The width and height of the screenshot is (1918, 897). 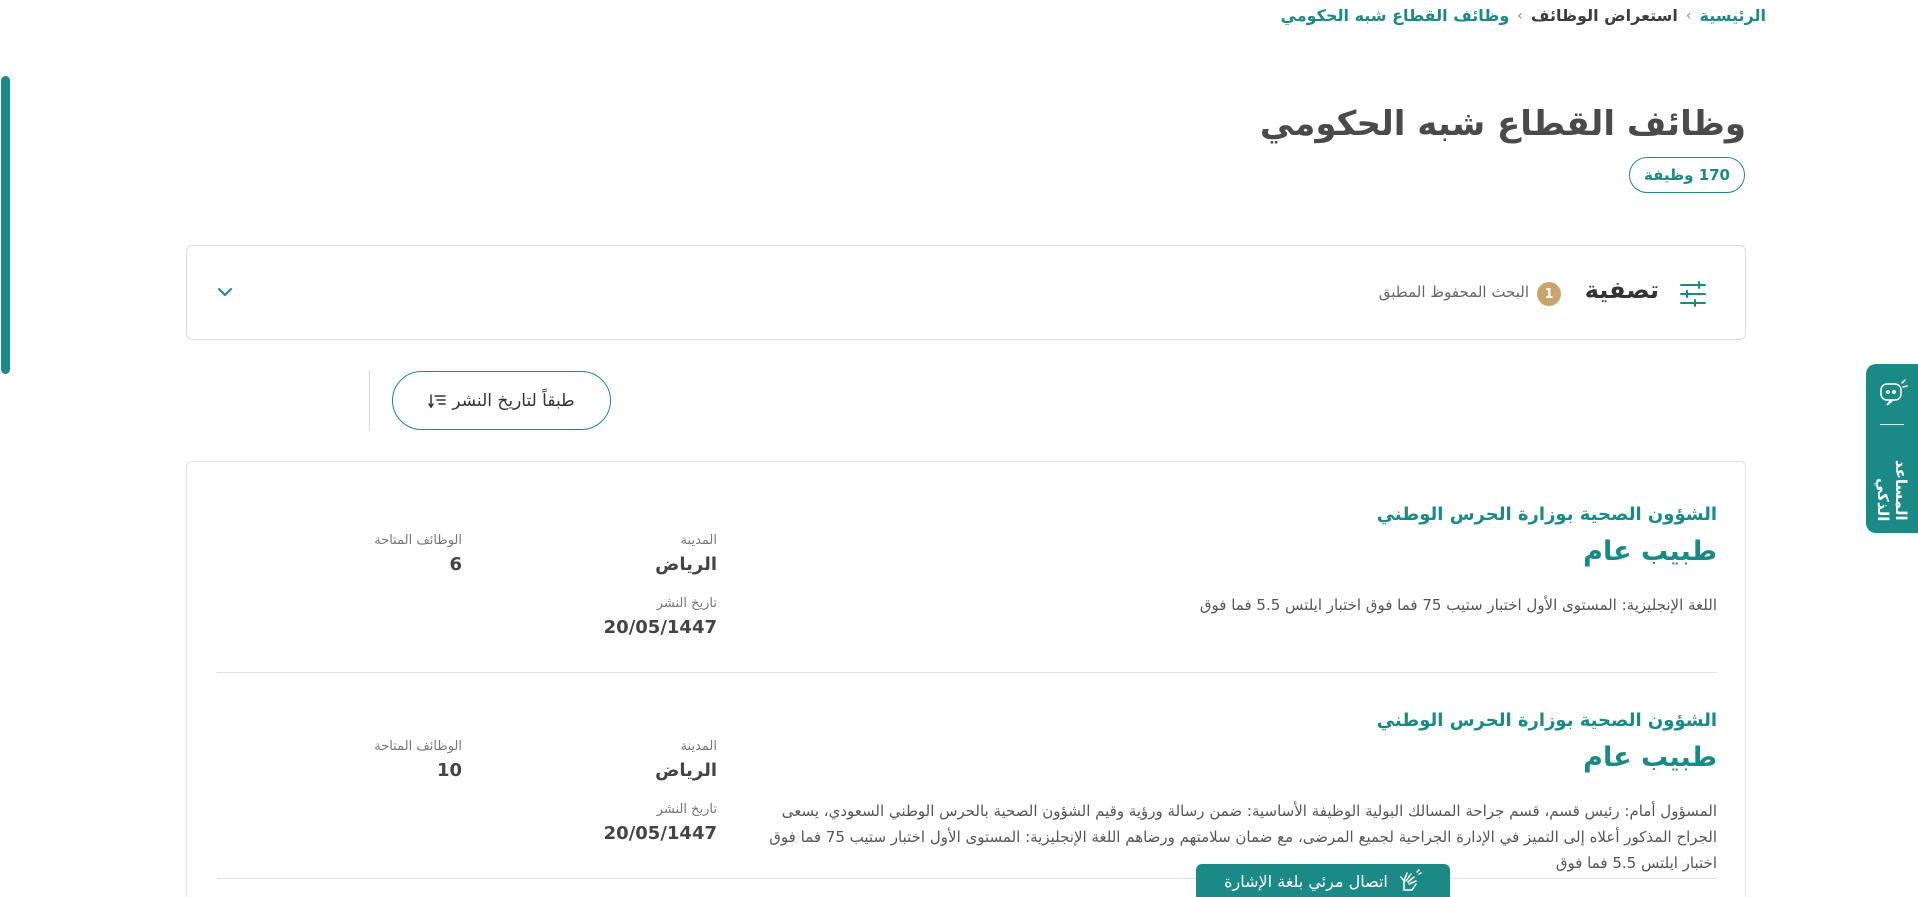 What do you see at coordinates (1686, 175) in the screenshot?
I see `job-count-badge: 170 وظيفة` at bounding box center [1686, 175].